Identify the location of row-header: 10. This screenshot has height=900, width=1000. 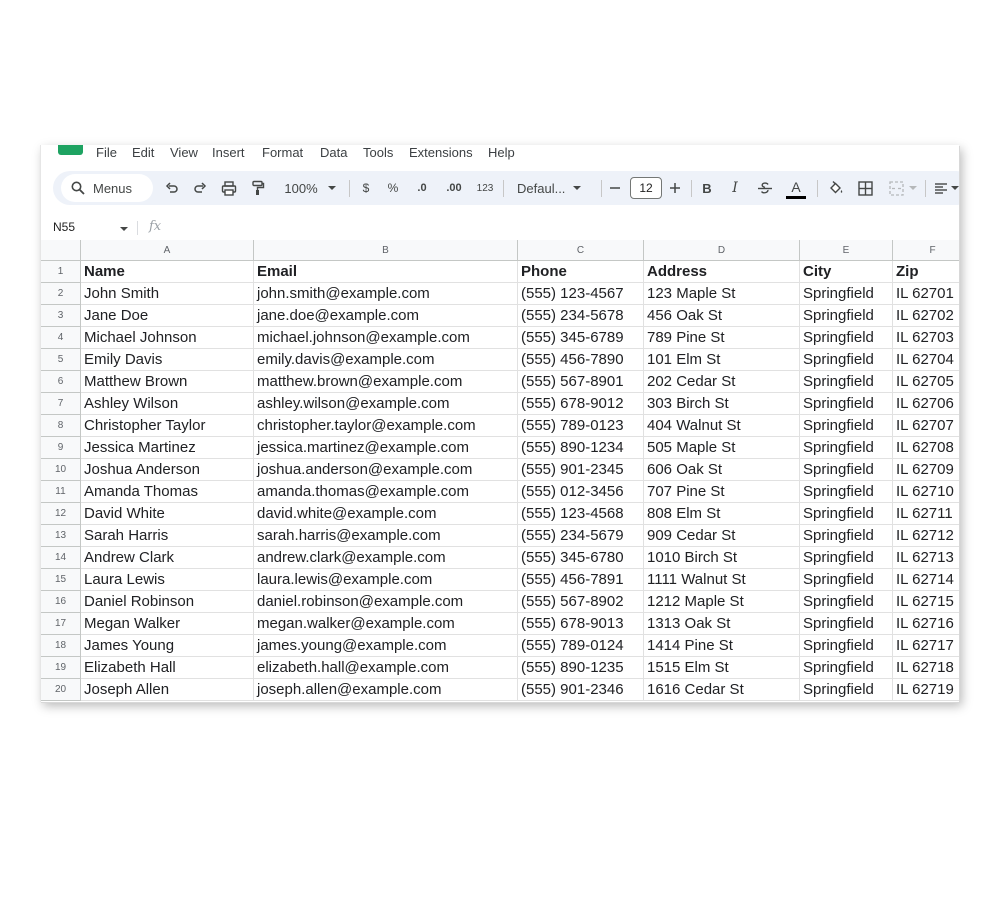
(61, 470).